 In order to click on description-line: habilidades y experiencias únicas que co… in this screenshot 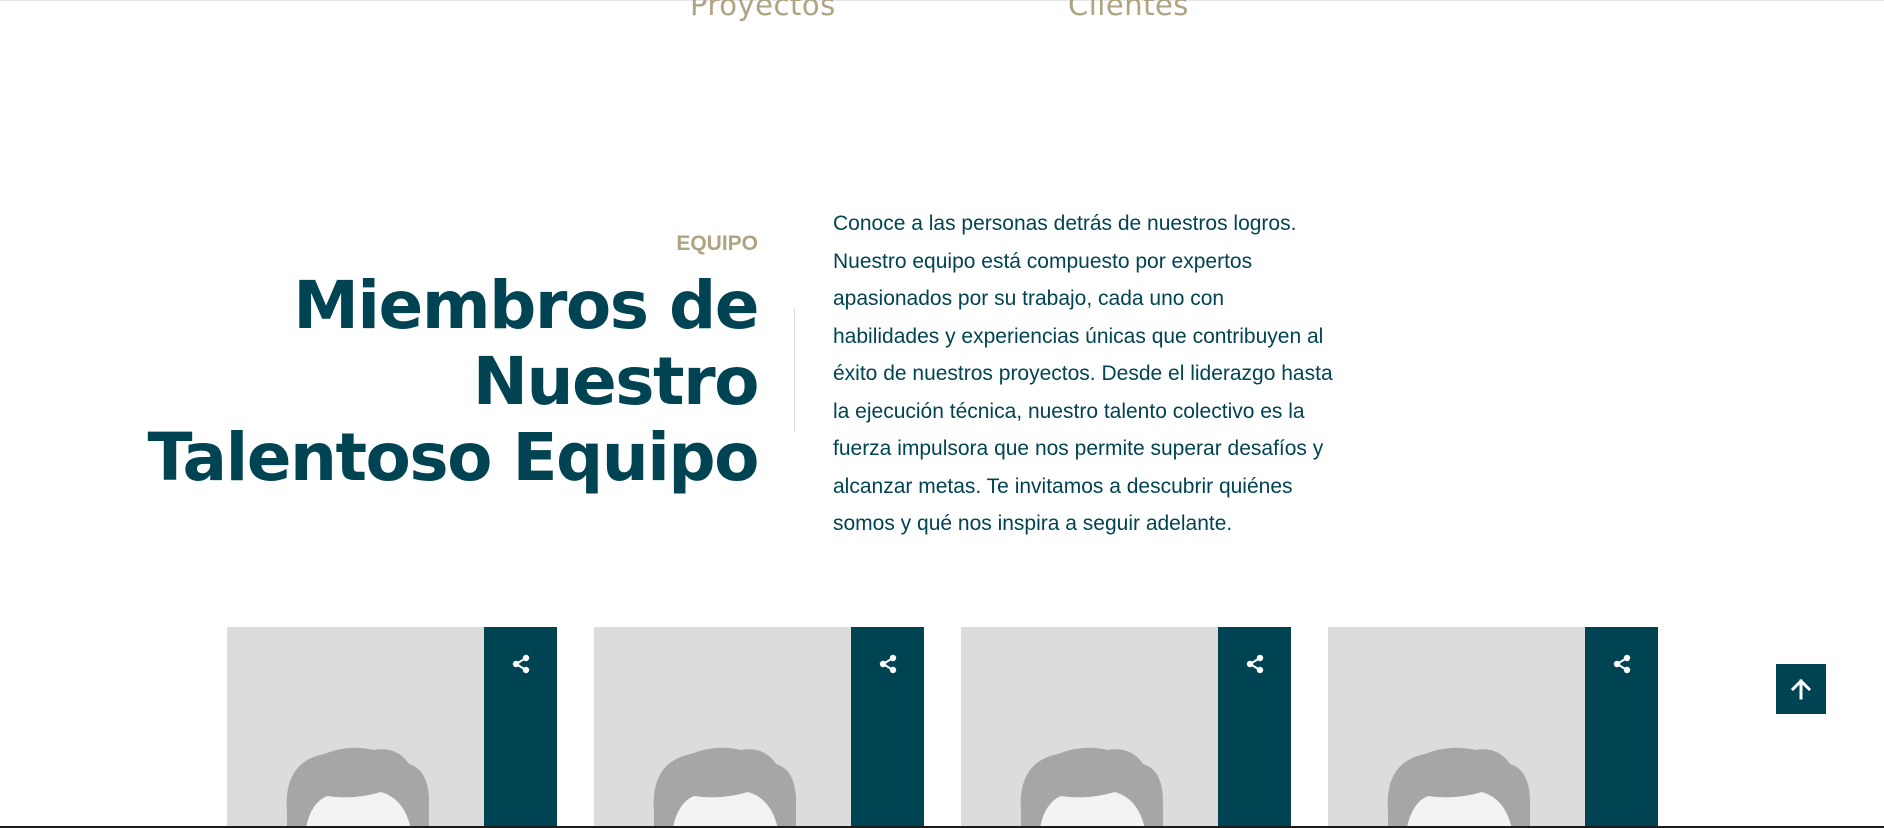, I will do `click(1078, 336)`.